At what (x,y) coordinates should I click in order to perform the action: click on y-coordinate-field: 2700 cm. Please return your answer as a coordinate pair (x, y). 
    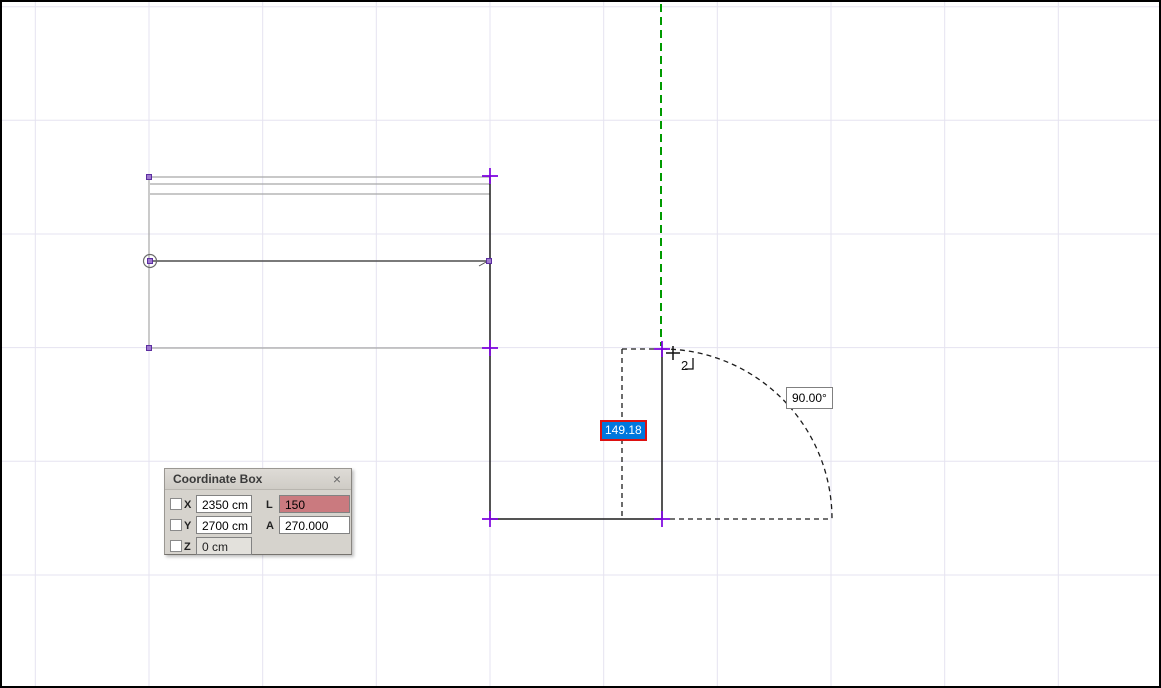
    Looking at the image, I should click on (224, 525).